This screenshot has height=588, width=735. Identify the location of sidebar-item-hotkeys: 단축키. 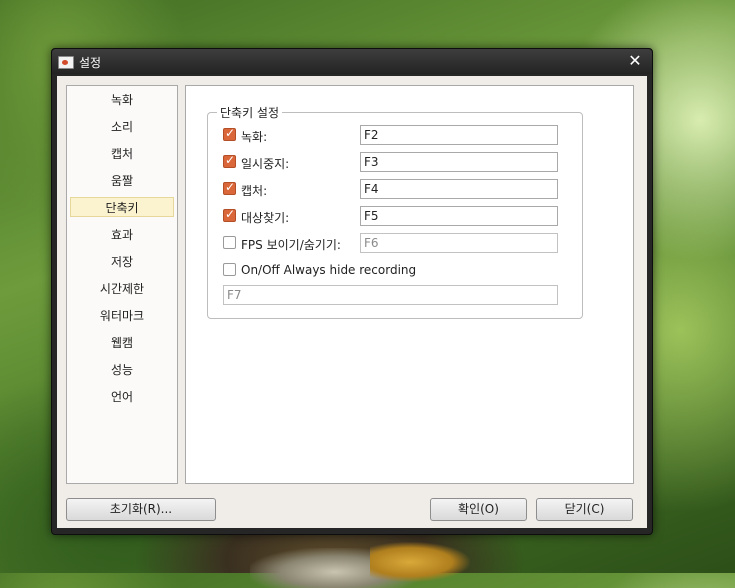
(122, 207).